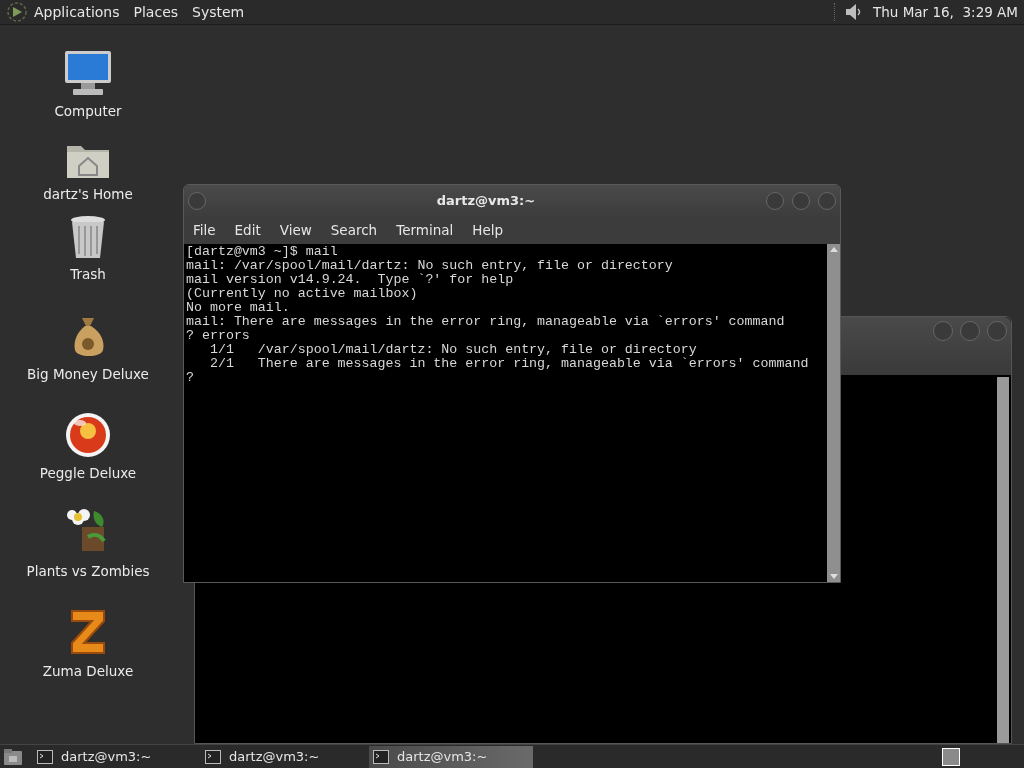 The image size is (1024, 768). Describe the element at coordinates (451, 756) in the screenshot. I see `taskbar-button: dartz@vm3:~` at that location.